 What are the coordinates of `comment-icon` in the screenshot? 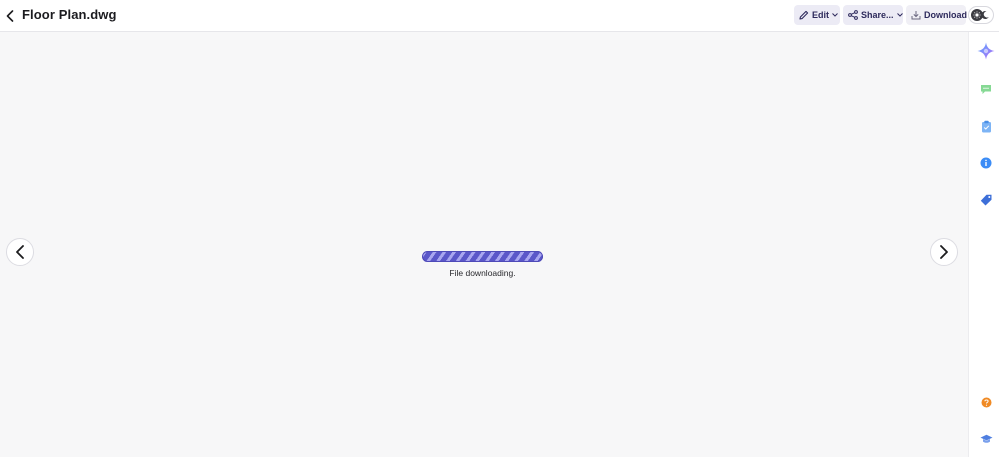 It's located at (986, 89).